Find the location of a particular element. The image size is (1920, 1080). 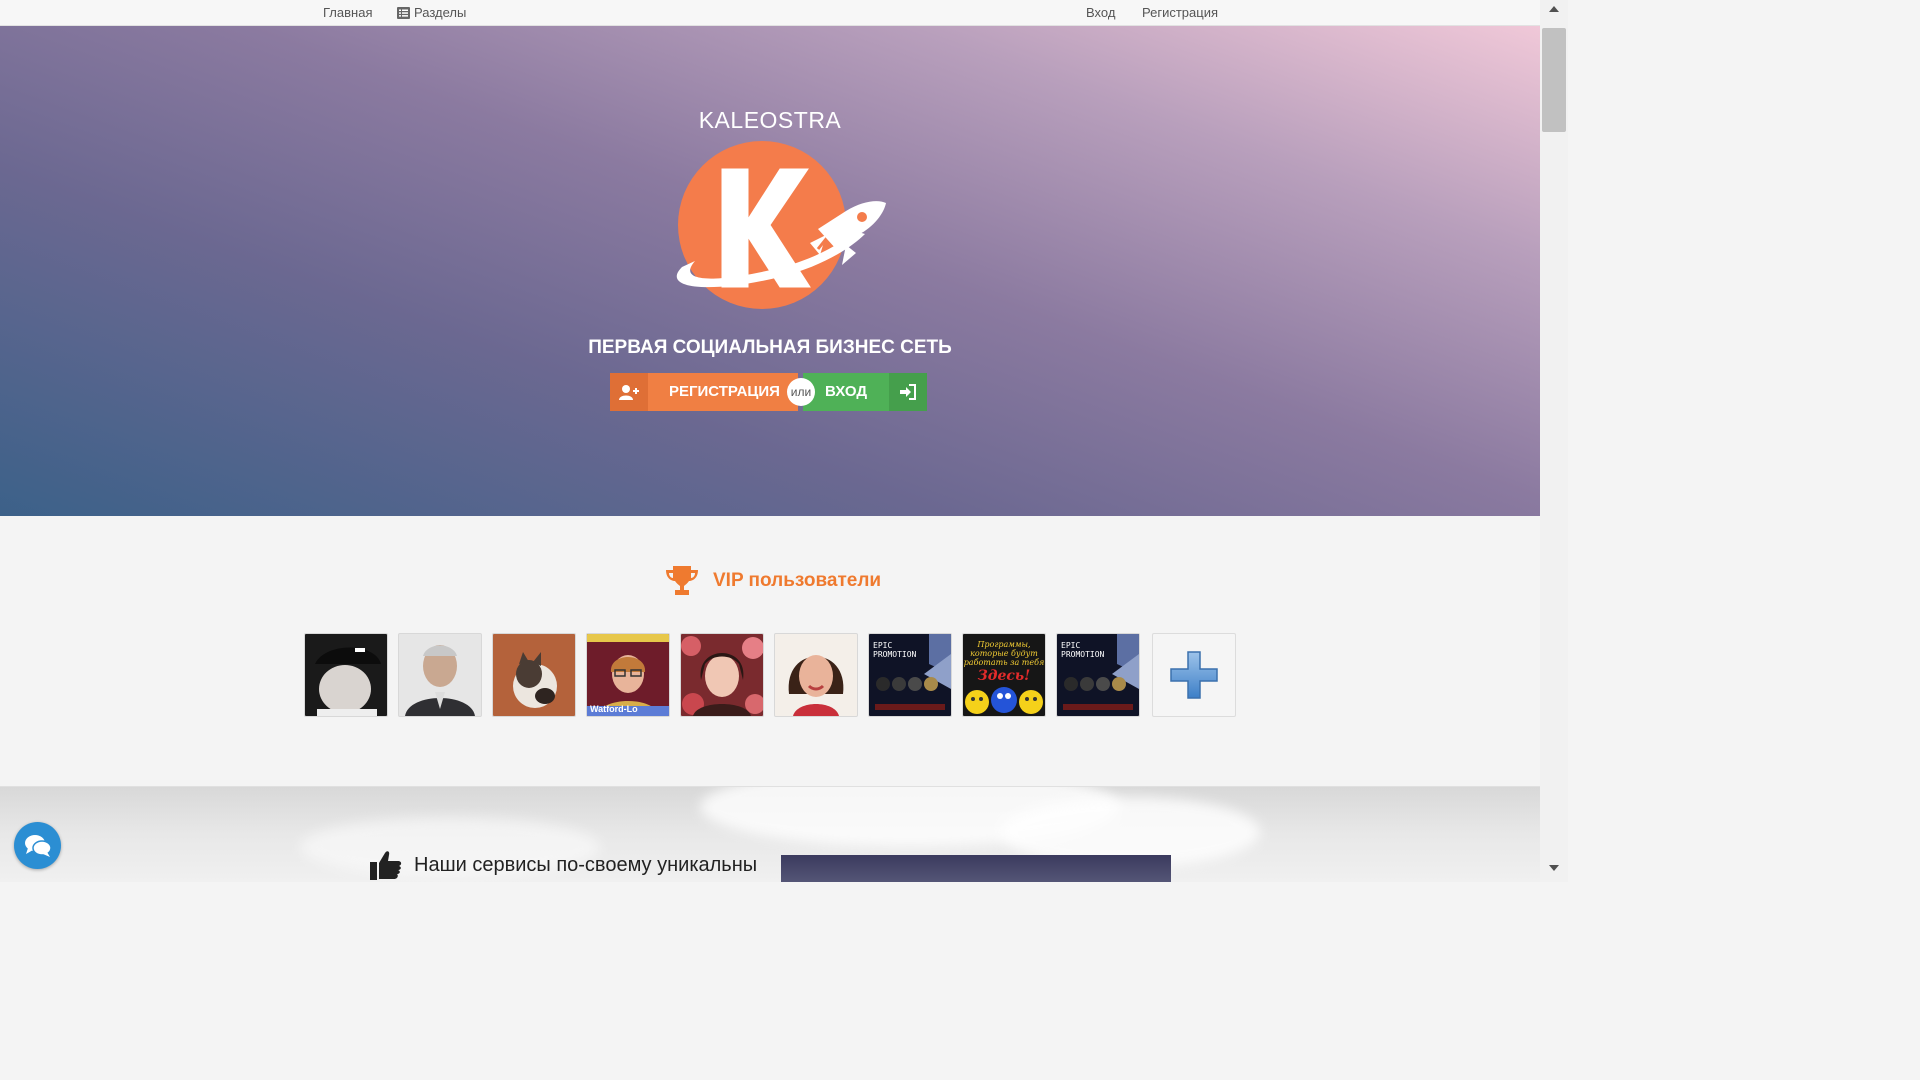

promo-programs-line1: Программы, is located at coordinates (1004, 644).